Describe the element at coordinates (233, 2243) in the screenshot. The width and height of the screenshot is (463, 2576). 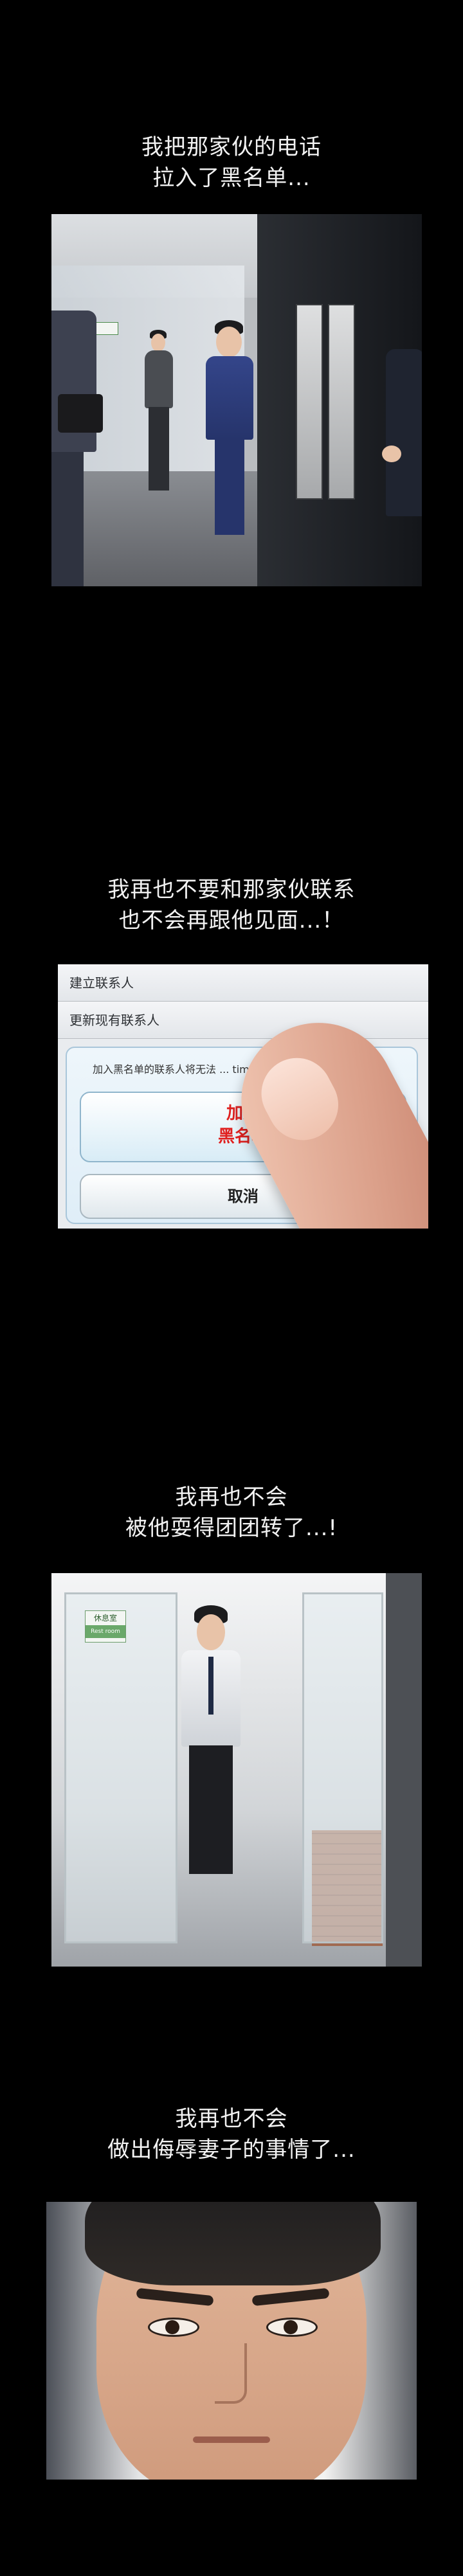
I see `hair` at that location.